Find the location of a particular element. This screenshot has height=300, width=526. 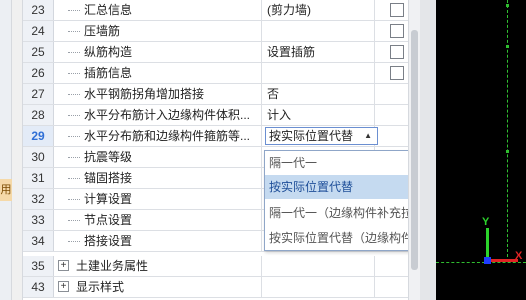

property-name: + 土建业务属性 is located at coordinates (158, 266).